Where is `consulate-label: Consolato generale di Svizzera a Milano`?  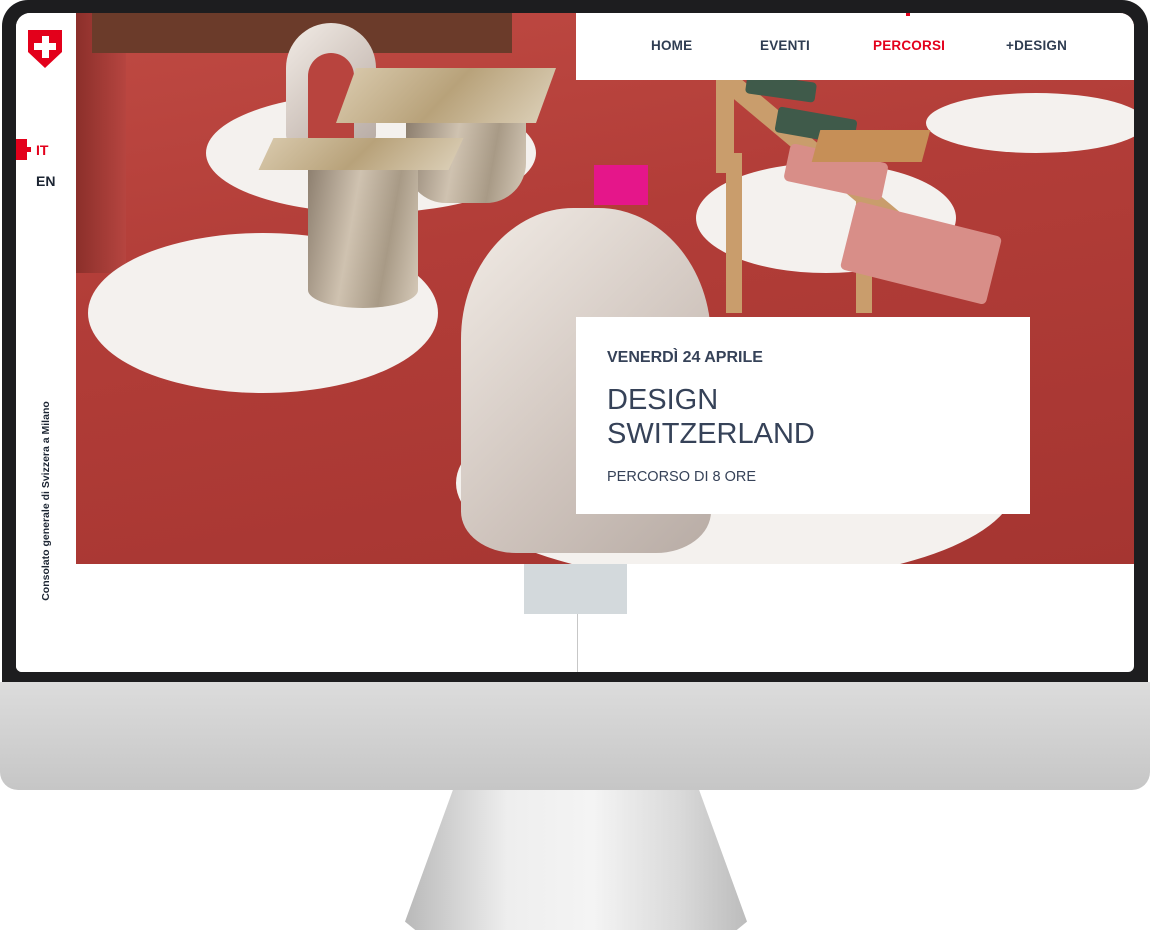
consulate-label: Consolato generale di Svizzera a Milano is located at coordinates (46, 501).